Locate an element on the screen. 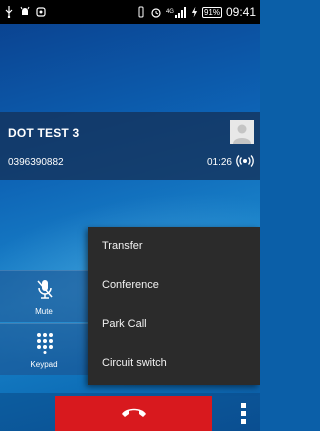 The height and width of the screenshot is (431, 320). mute-button: Mute is located at coordinates (44, 296).